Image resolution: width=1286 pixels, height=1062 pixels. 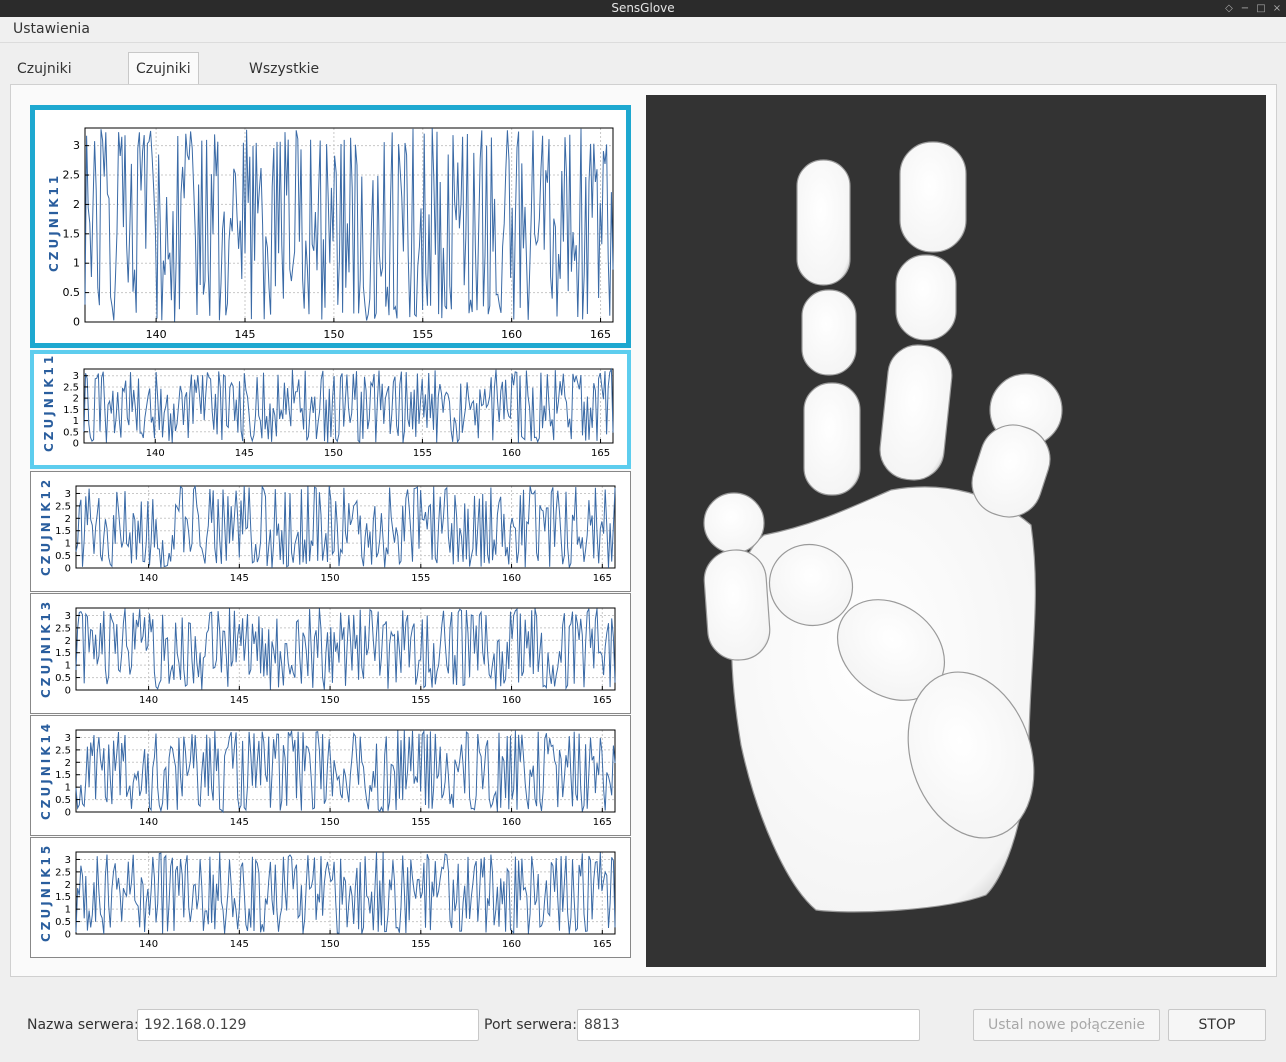 I want to click on window-title: SensGlove, so click(x=643, y=8).